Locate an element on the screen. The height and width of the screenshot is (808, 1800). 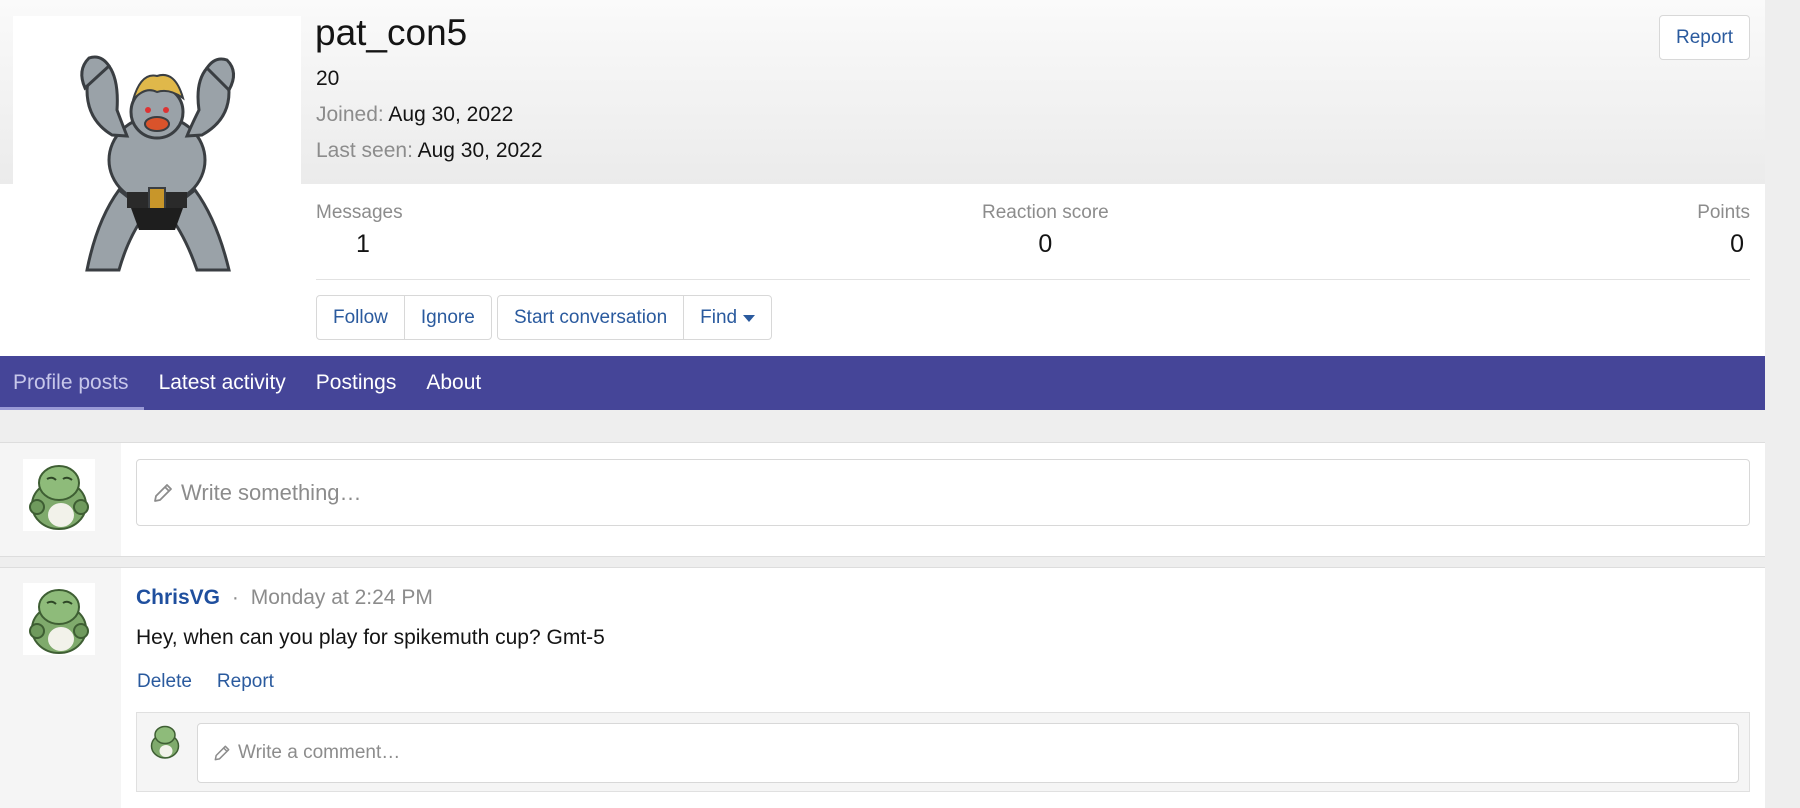
user-title: 20 is located at coordinates (328, 78).